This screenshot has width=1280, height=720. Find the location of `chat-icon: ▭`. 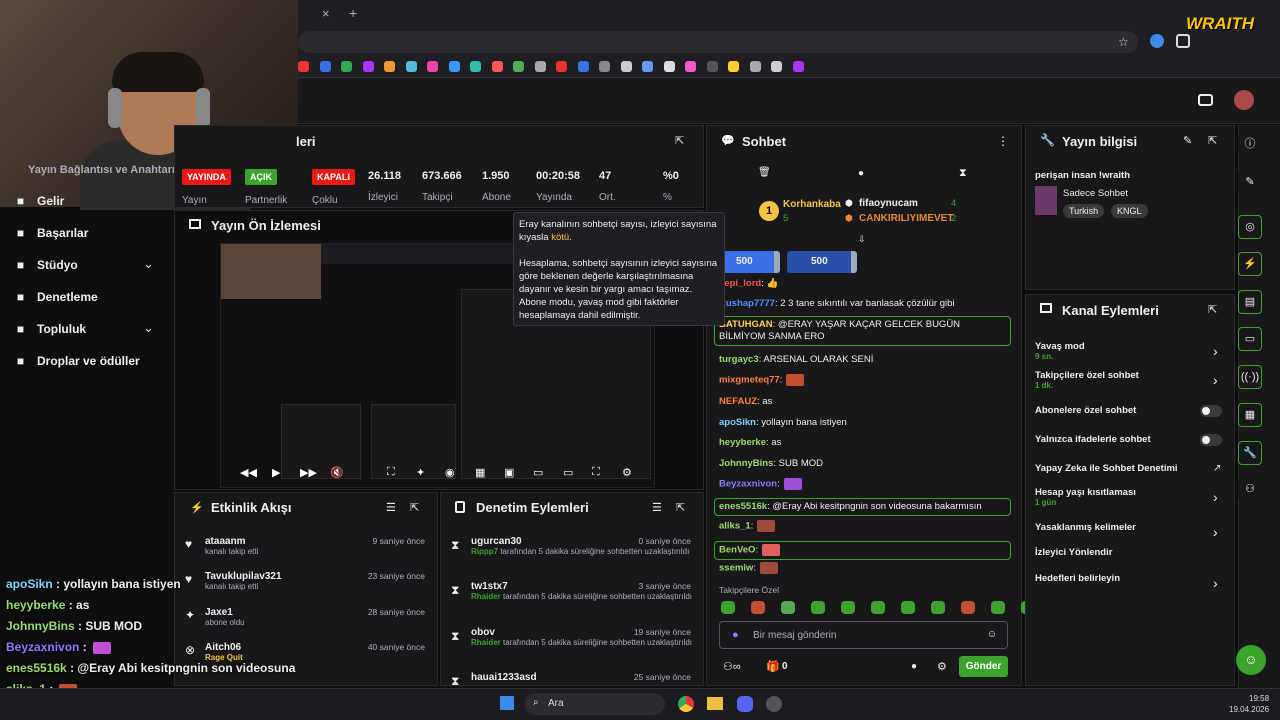

chat-icon: ▭ is located at coordinates (1250, 339).